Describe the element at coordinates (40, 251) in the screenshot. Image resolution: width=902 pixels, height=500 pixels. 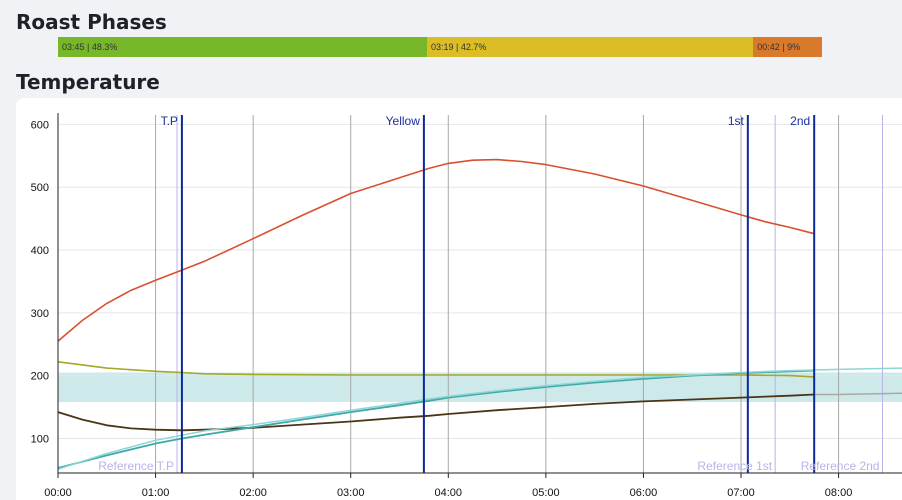
I see `y-tick-label: 400` at that location.